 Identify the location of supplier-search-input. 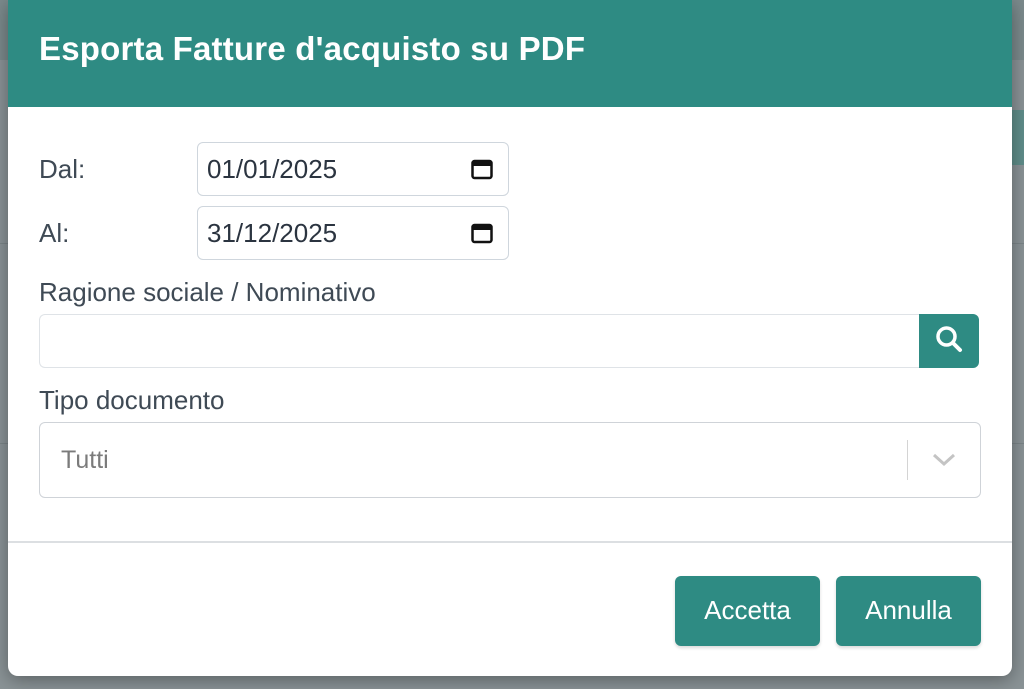
(479, 341).